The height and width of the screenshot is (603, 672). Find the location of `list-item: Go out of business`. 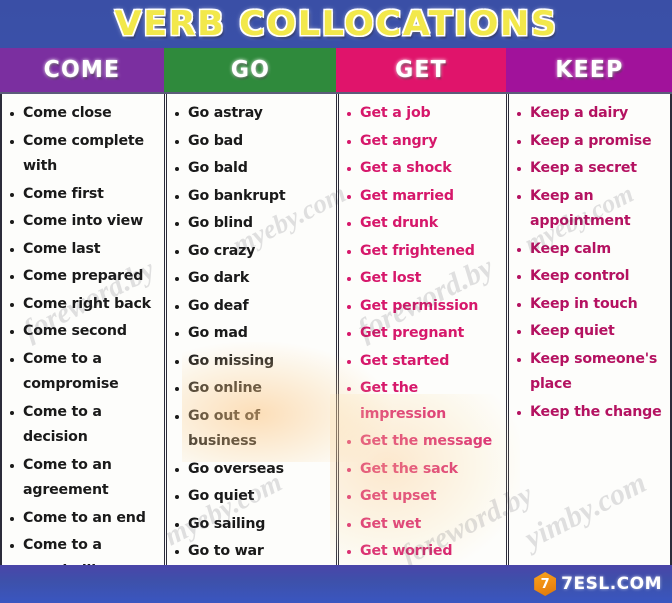

list-item: Go out of business is located at coordinates (252, 429).